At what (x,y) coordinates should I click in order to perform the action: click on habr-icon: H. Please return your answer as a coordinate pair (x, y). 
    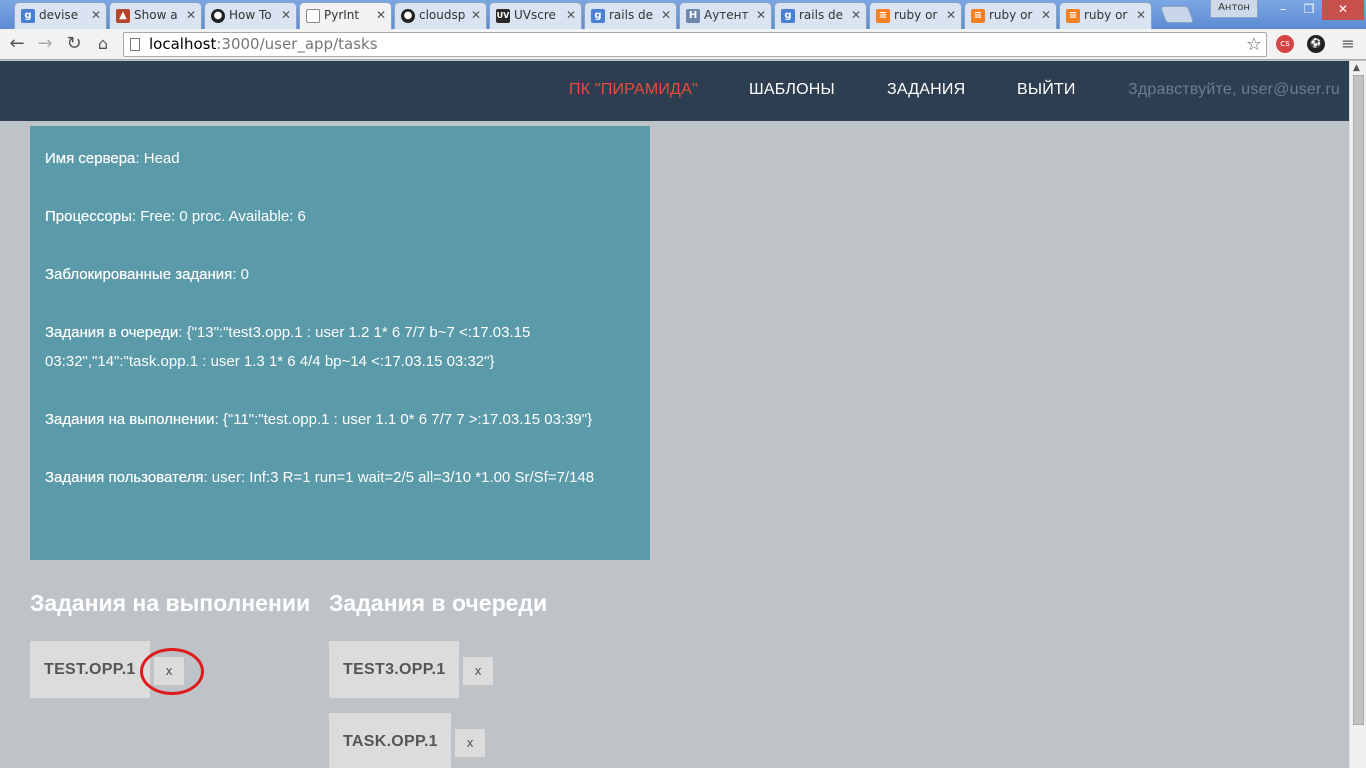
    Looking at the image, I should click on (693, 16).